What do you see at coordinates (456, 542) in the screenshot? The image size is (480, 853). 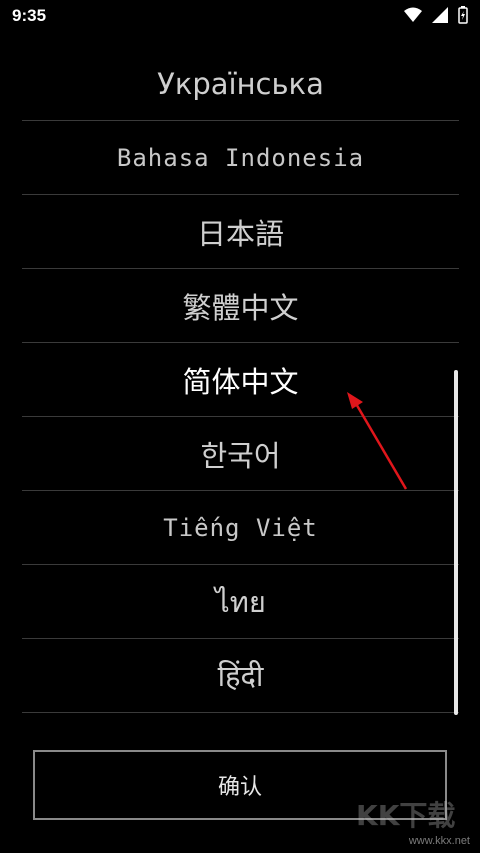 I see `scrollbar` at bounding box center [456, 542].